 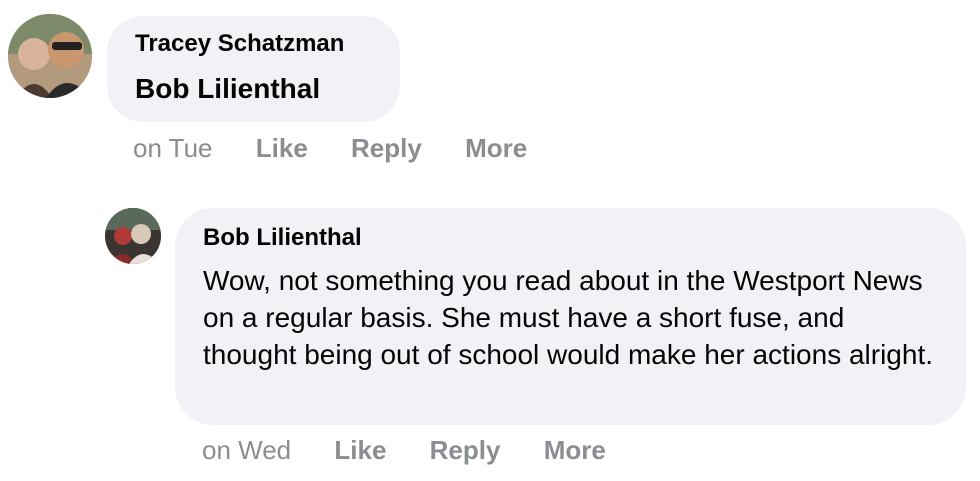 What do you see at coordinates (348, 148) in the screenshot?
I see `comment-actions: on Tue Like Reply More` at bounding box center [348, 148].